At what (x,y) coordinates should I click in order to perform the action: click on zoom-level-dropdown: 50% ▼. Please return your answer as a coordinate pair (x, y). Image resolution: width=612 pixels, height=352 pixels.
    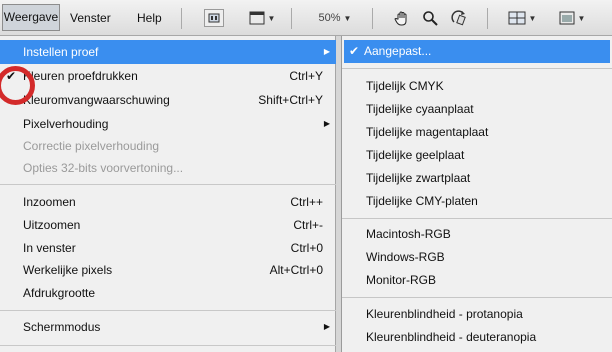
    Looking at the image, I should click on (335, 18).